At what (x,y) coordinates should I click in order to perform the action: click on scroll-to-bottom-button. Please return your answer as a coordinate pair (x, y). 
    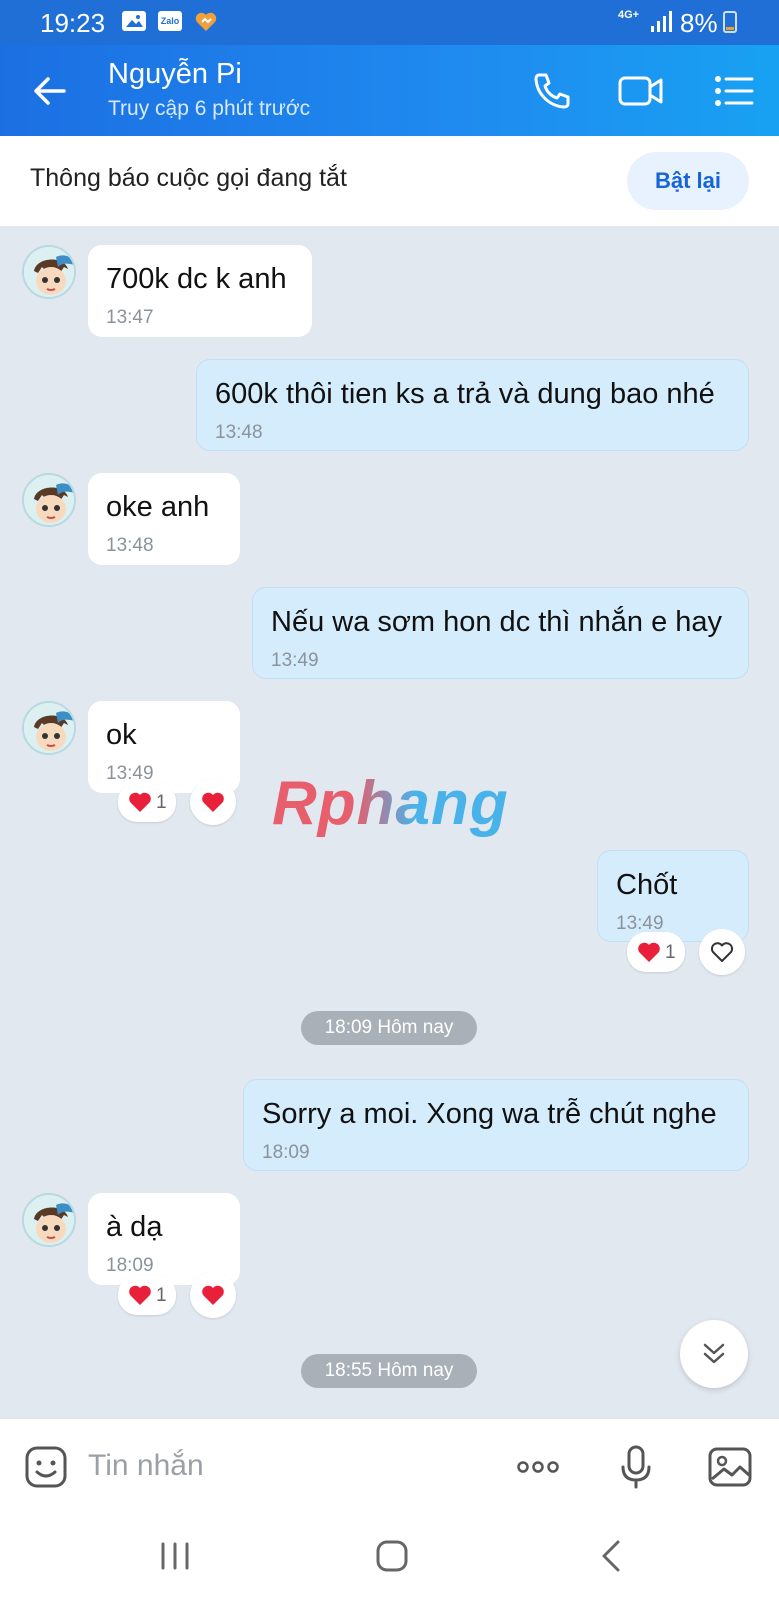
    Looking at the image, I should click on (714, 1354).